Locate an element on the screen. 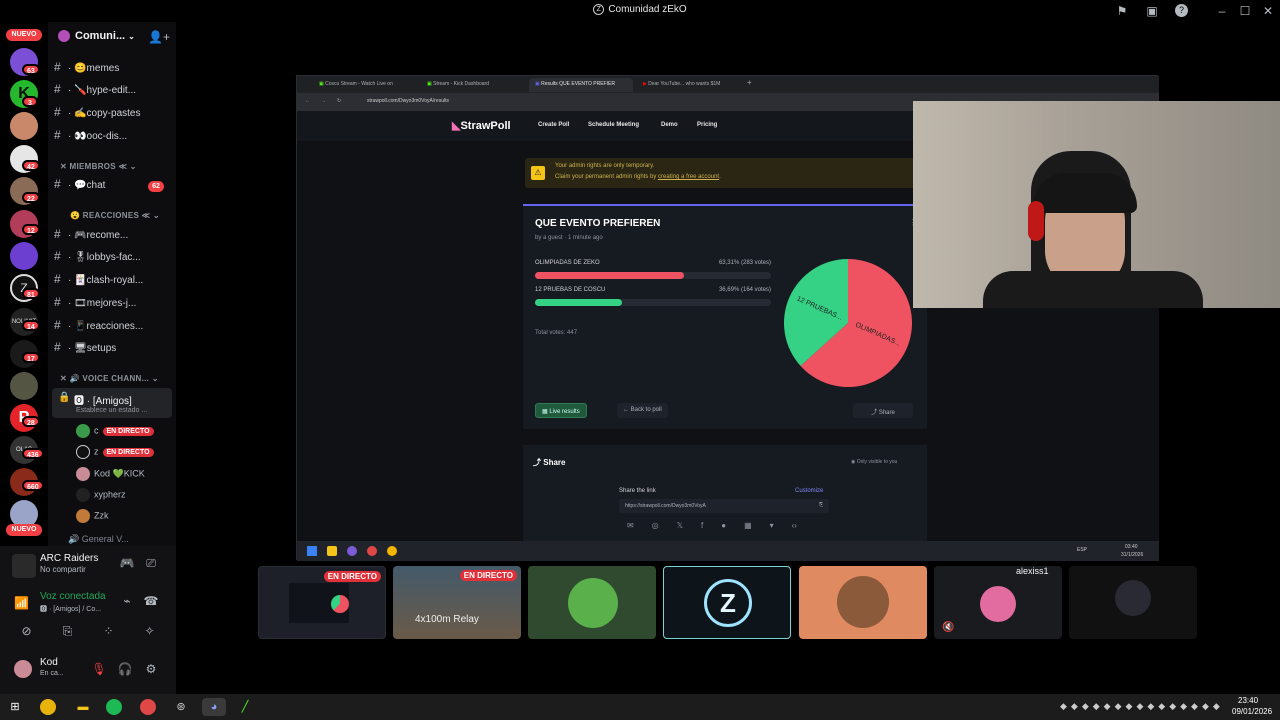  share-options: ✉ ◎ 𝕏 f ● ▦ ▾ ‹› is located at coordinates (712, 525).